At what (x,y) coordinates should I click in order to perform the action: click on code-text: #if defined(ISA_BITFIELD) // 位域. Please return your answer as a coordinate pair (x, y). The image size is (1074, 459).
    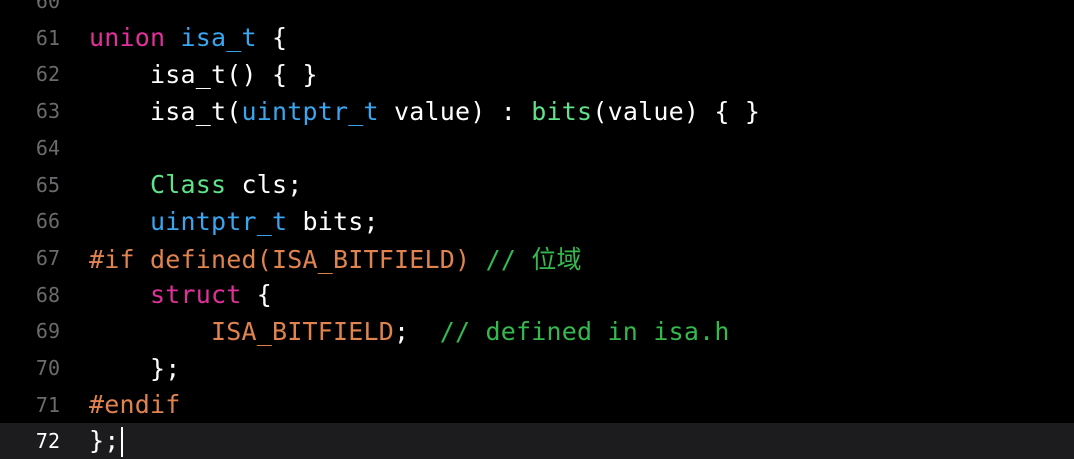
    Looking at the image, I should click on (335, 258).